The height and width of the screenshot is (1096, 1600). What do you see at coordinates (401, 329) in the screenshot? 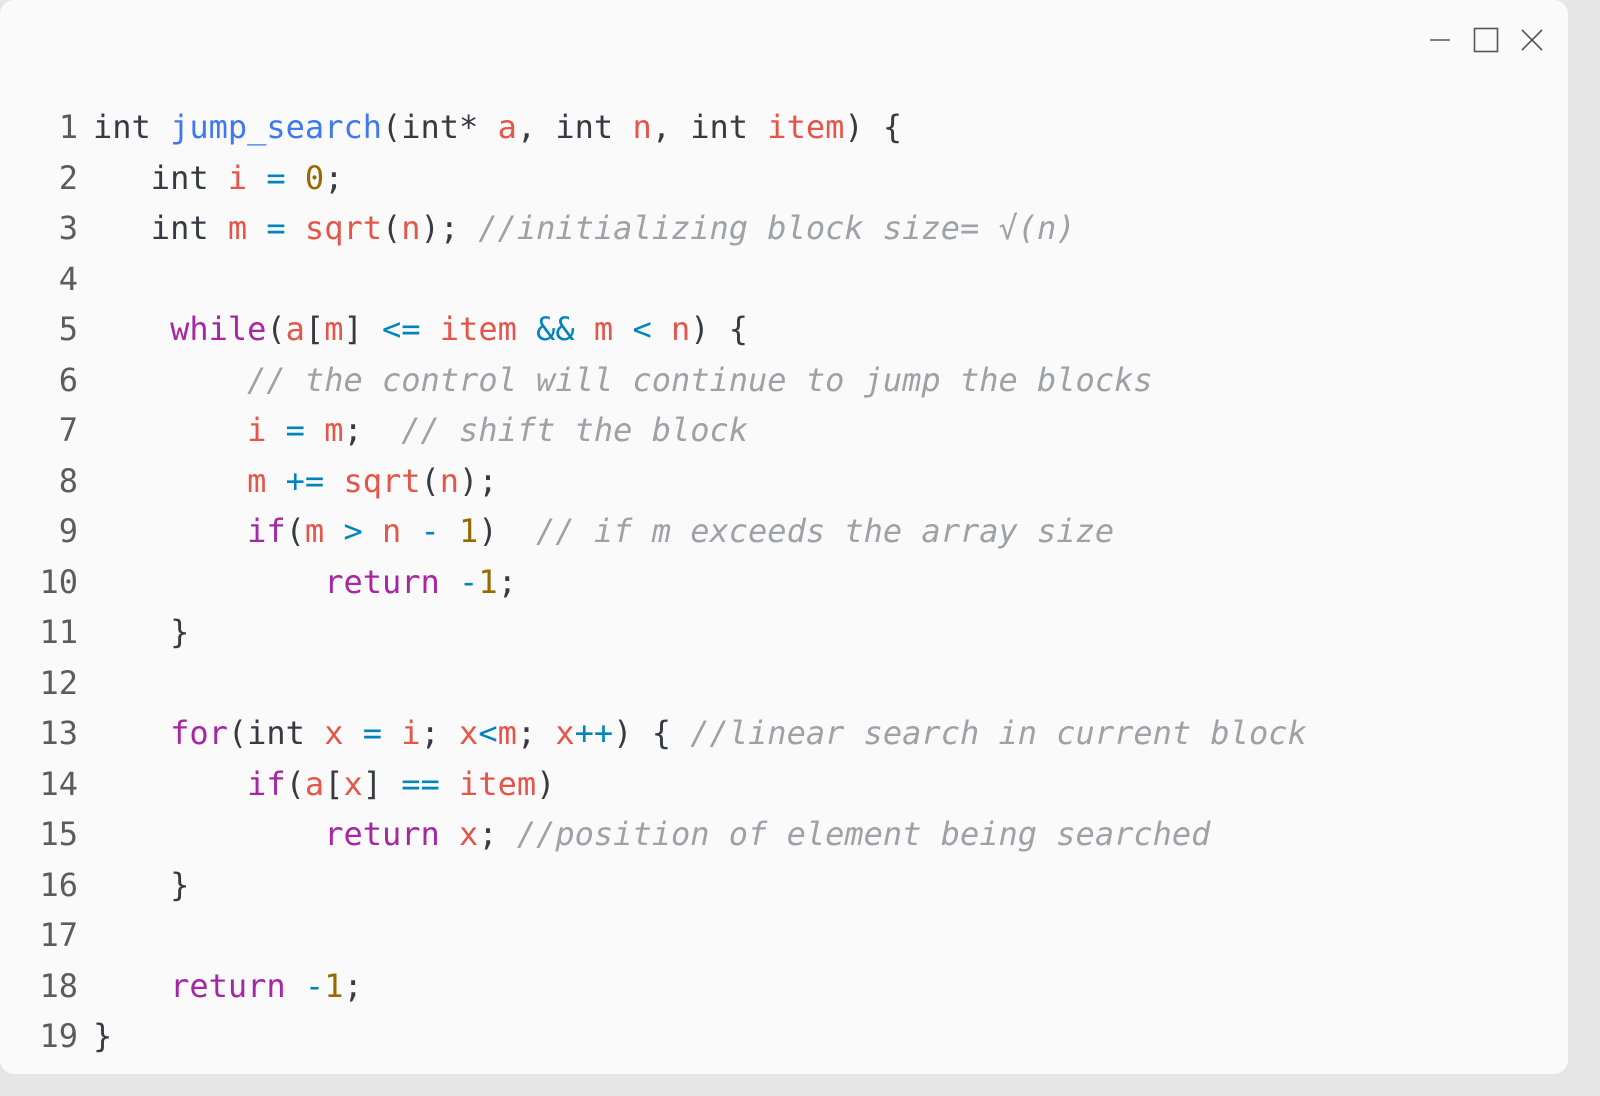
I see `code-token: <=` at bounding box center [401, 329].